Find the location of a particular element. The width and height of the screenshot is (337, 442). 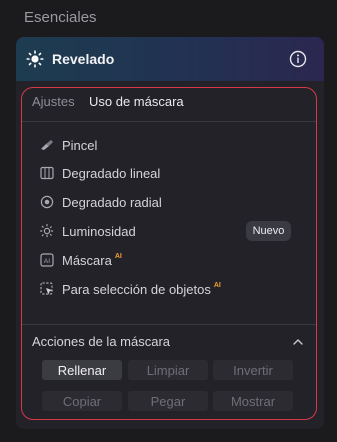

tool-label: Para selección de objetos is located at coordinates (136, 289).